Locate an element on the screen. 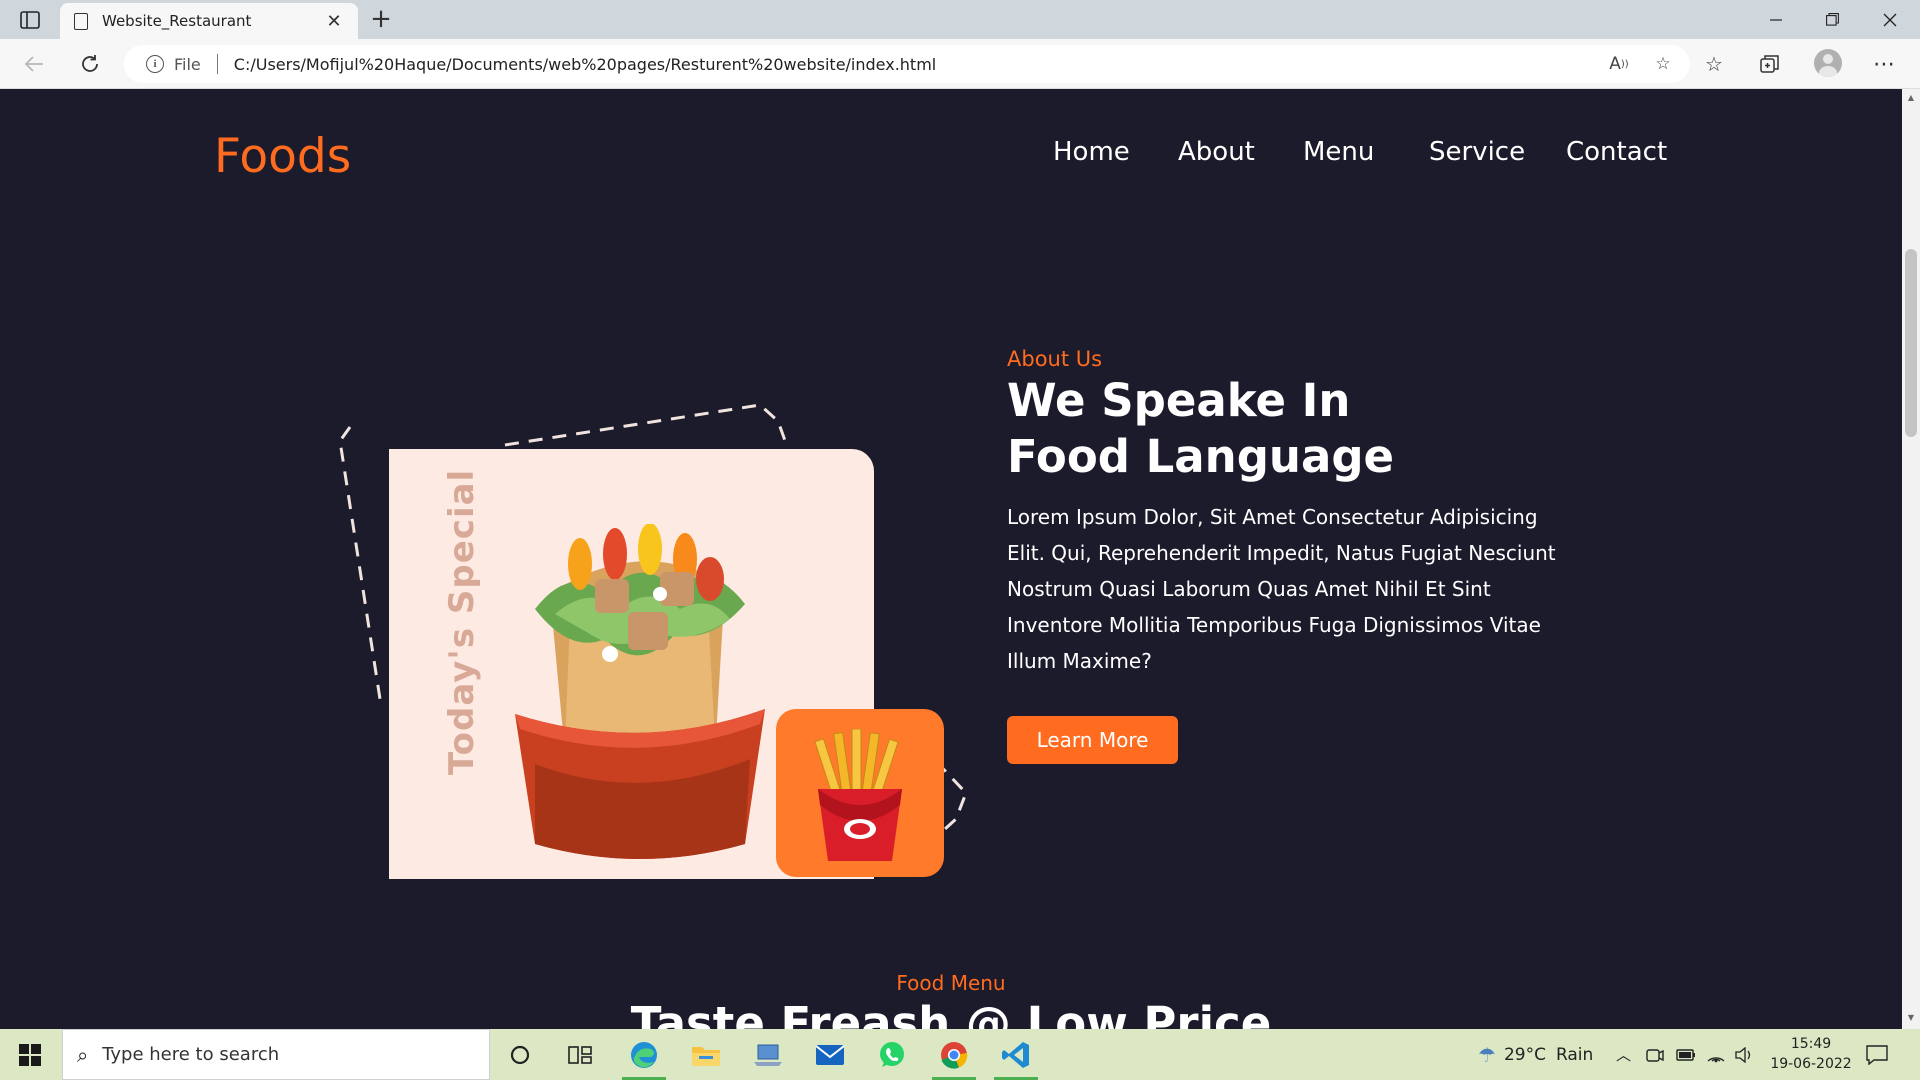 Image resolution: width=1920 pixels, height=1080 pixels. scroll-down-icon: ▼ is located at coordinates (1911, 1018).